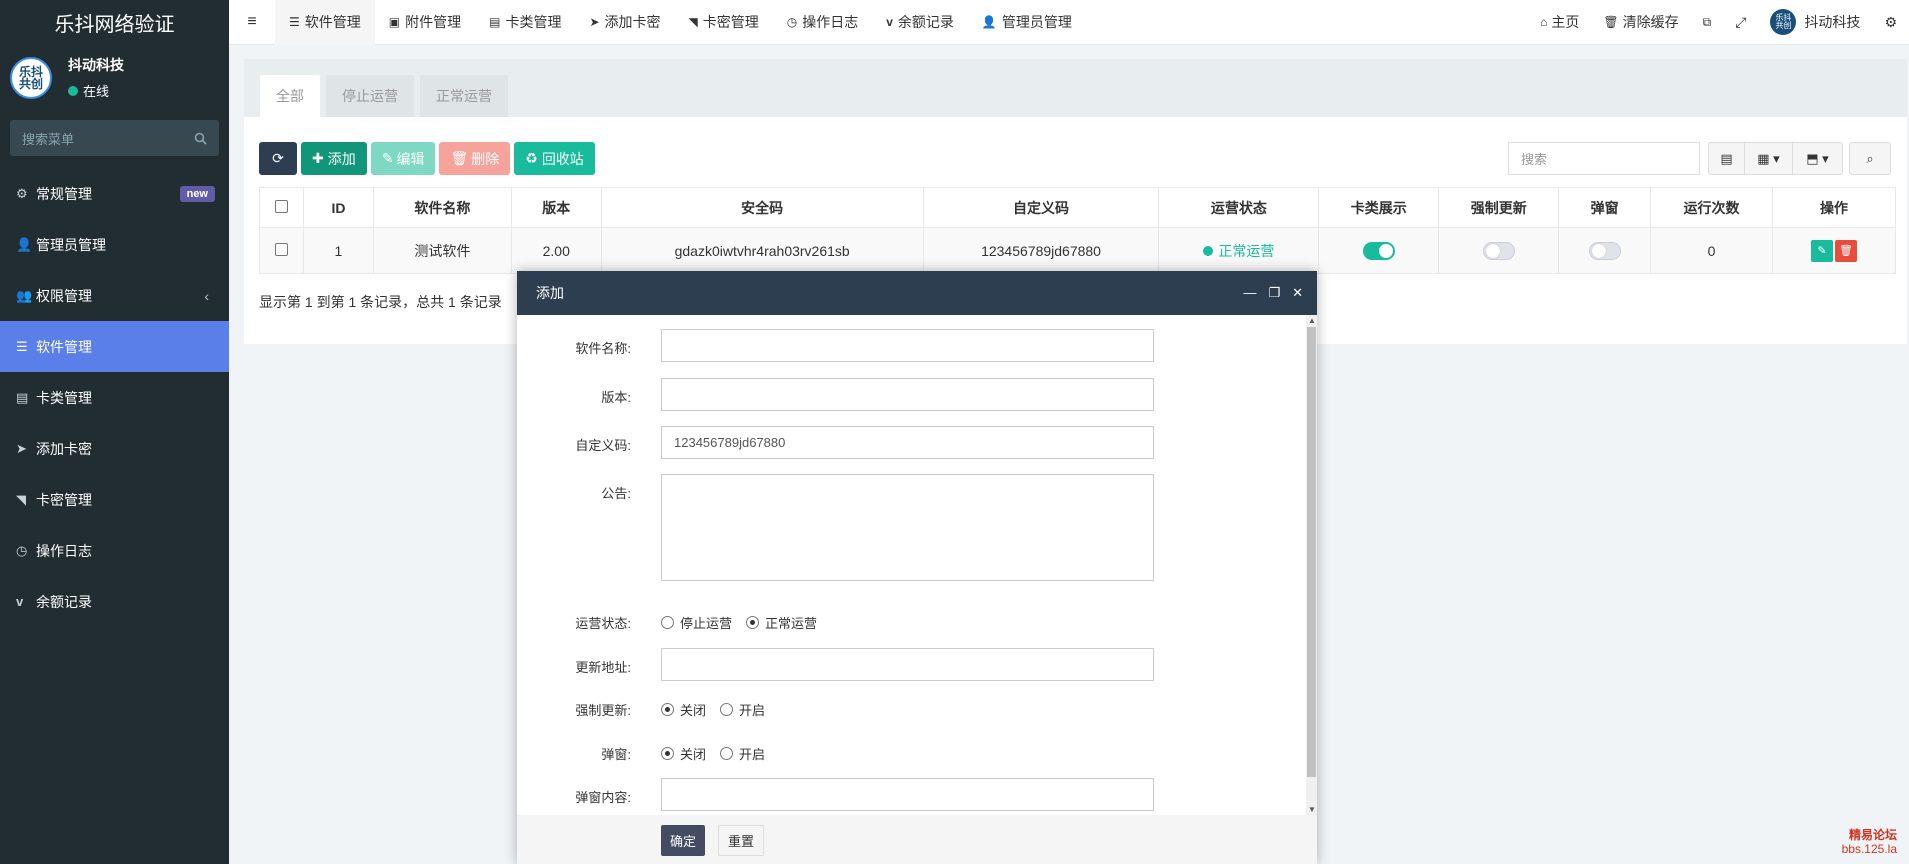 The width and height of the screenshot is (1909, 864). Describe the element at coordinates (742, 709) in the screenshot. I see `force-on-option: 开启` at that location.